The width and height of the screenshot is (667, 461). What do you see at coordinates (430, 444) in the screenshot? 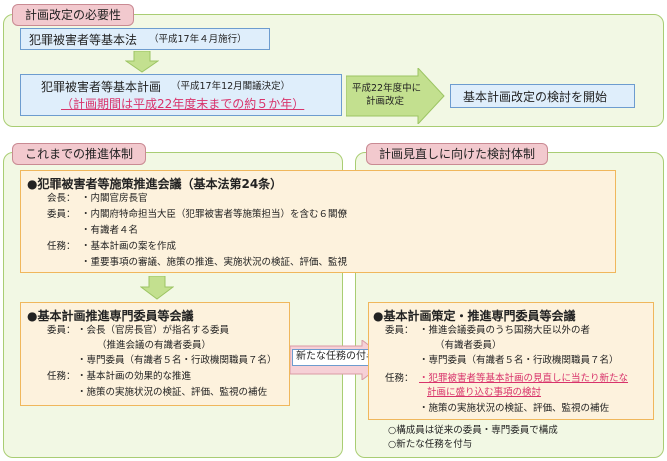
I see `note-new-duty: ○新たな任務を付与` at bounding box center [430, 444].